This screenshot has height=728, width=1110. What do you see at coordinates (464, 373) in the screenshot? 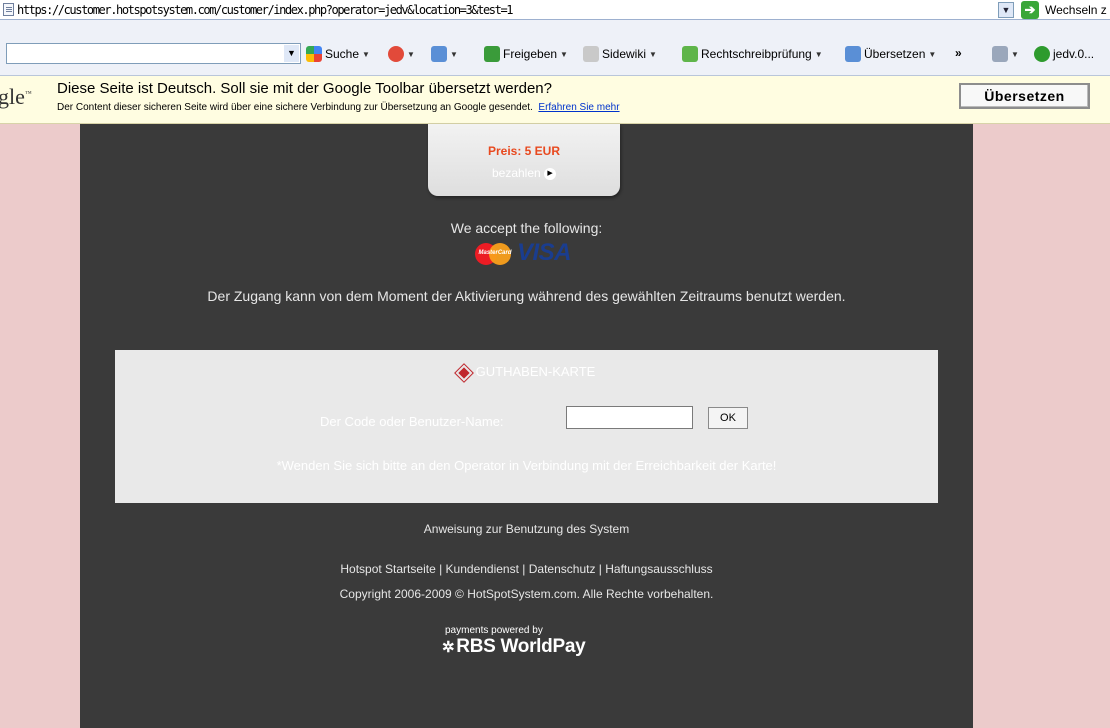
I see `card-diamond-icon` at bounding box center [464, 373].